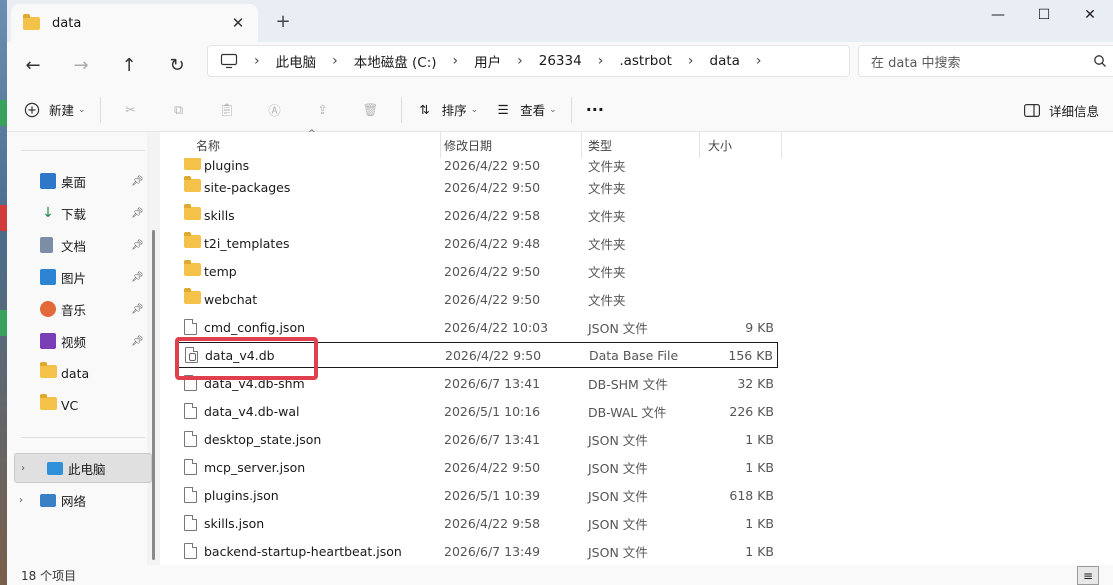  I want to click on sidebar-item-vc: VC, so click(77, 405).